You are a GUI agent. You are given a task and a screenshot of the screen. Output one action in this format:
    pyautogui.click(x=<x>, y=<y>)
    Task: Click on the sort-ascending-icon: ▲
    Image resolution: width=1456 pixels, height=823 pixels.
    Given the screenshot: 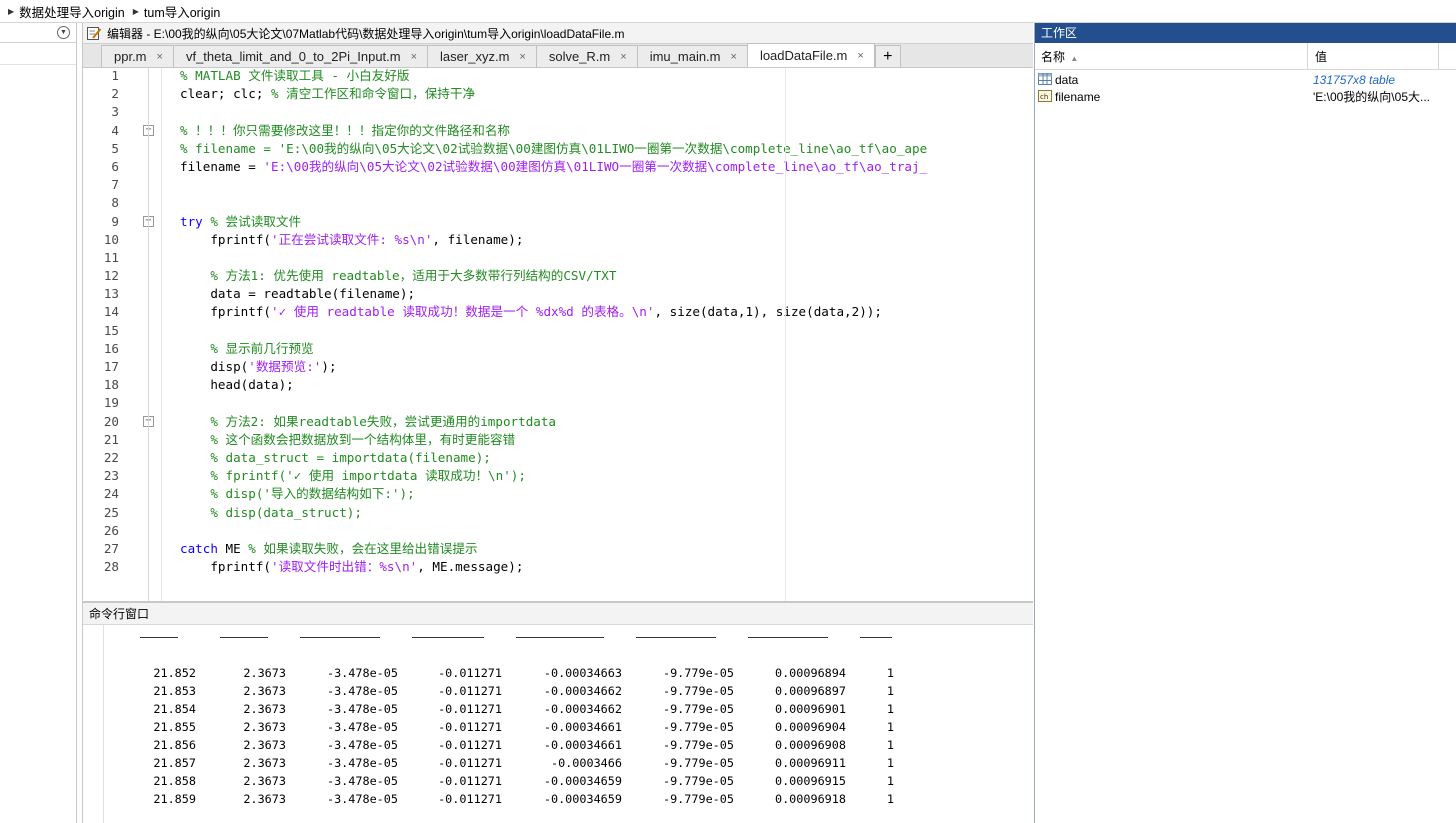 What is the action you would take?
    pyautogui.click(x=1074, y=58)
    